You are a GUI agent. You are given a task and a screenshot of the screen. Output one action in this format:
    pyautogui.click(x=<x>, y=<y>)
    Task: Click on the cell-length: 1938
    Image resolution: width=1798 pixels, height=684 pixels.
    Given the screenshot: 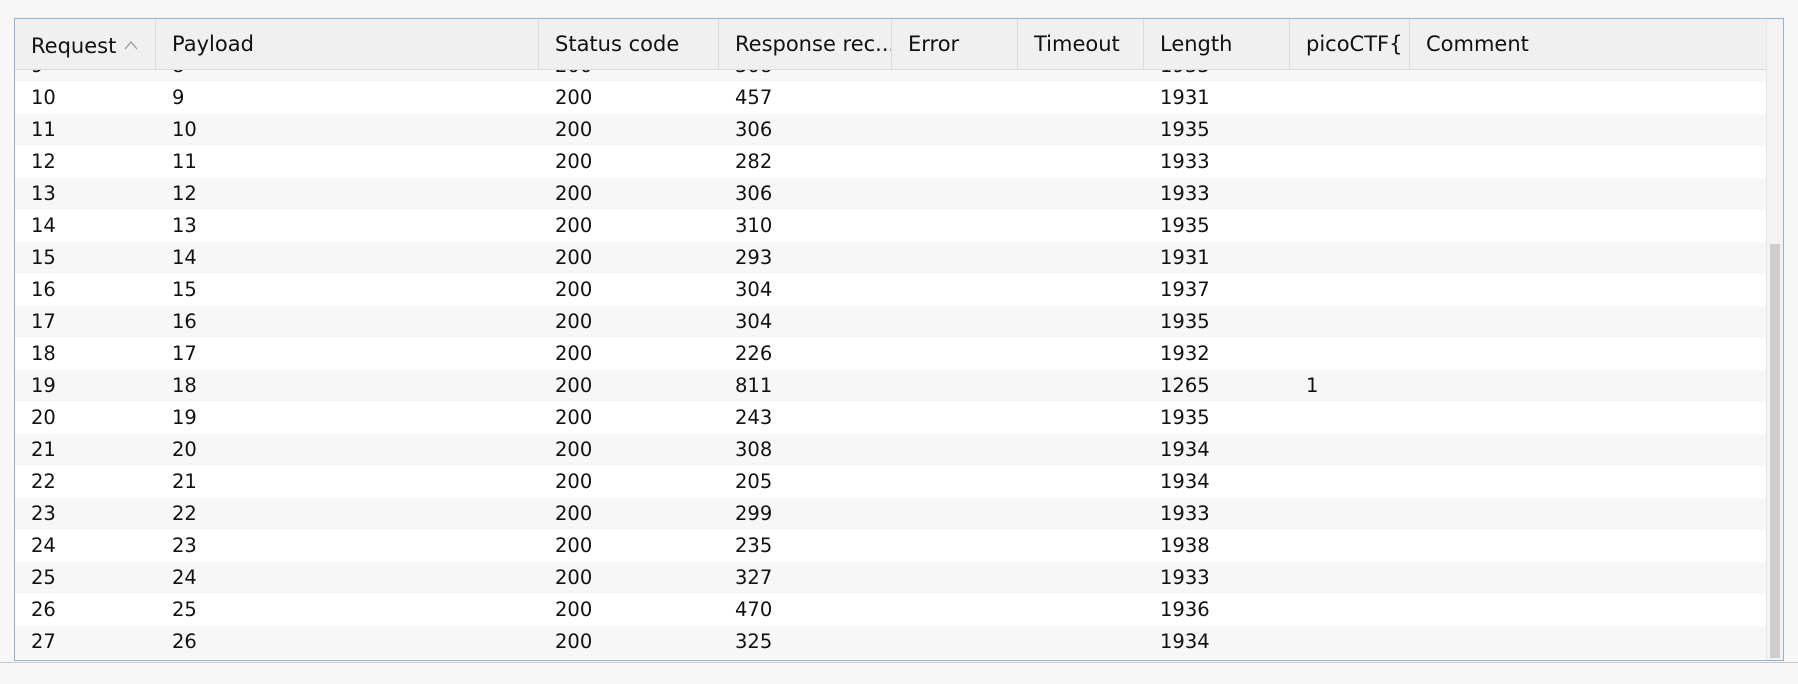 What is the action you would take?
    pyautogui.click(x=1185, y=545)
    